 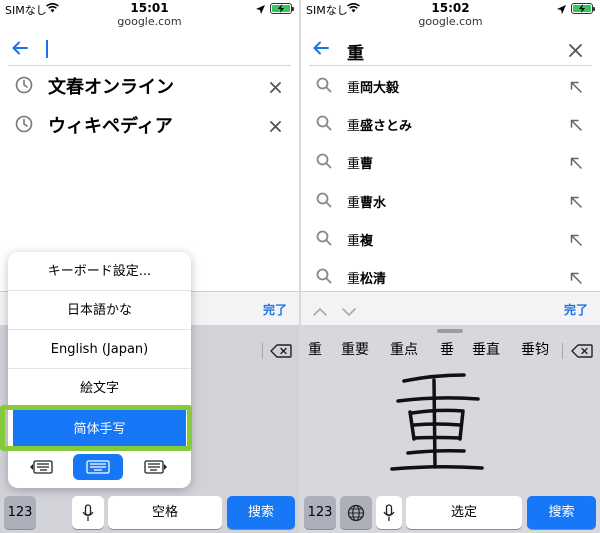 I want to click on suggestion-text: 重盛さとみ, so click(x=380, y=126).